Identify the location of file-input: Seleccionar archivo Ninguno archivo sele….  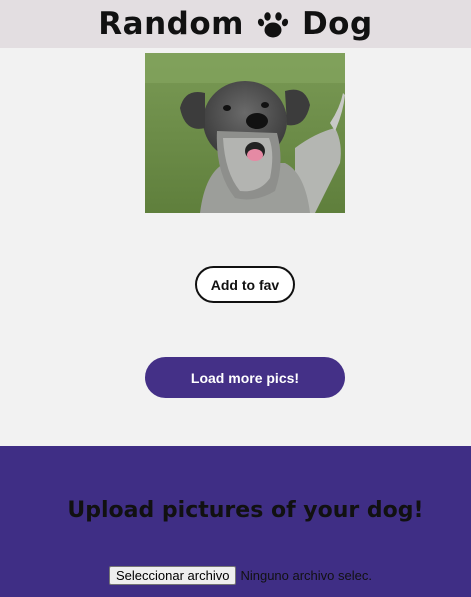
(240, 575).